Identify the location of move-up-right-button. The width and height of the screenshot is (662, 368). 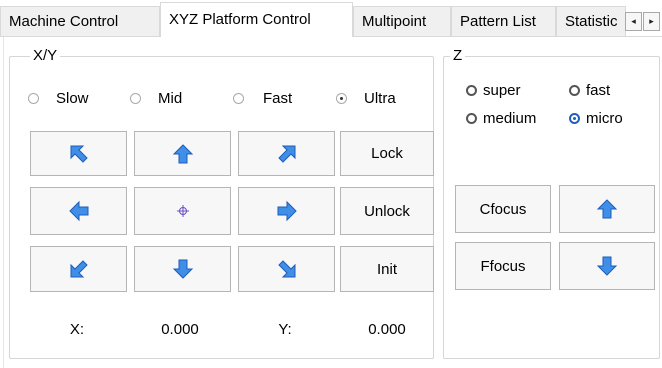
(286, 153).